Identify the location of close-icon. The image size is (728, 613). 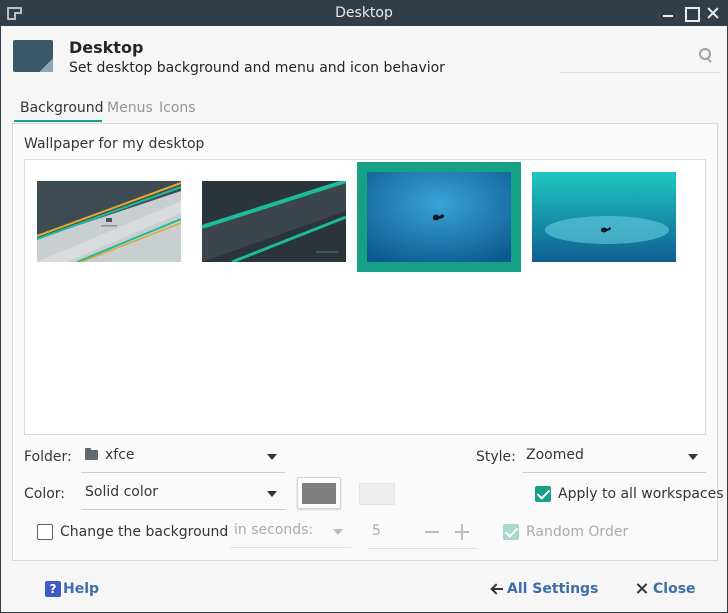
(642, 588).